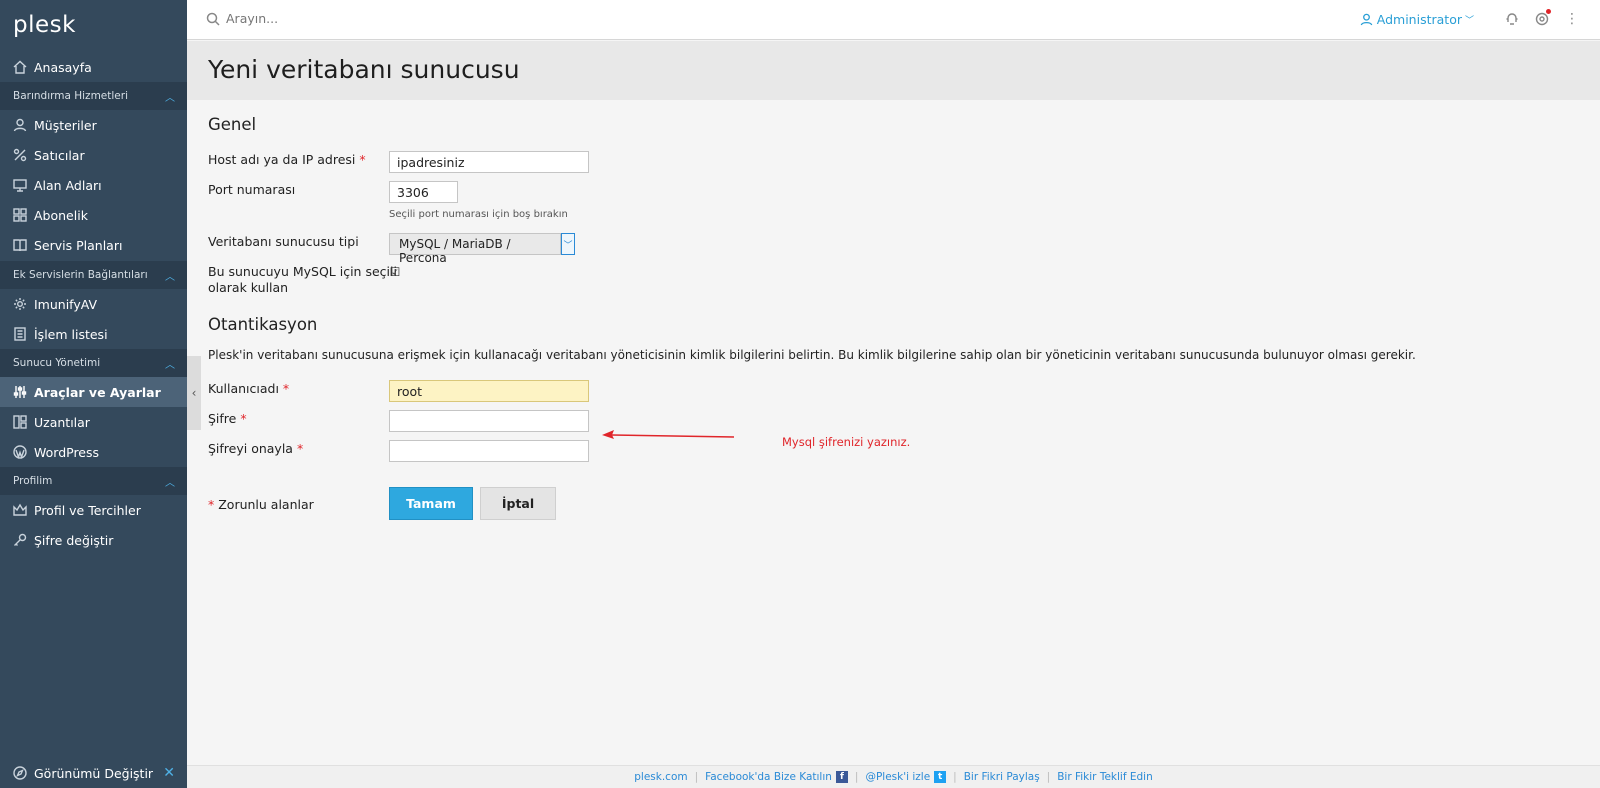 This screenshot has width=1600, height=788. Describe the element at coordinates (489, 421) in the screenshot. I see `password-input` at that location.